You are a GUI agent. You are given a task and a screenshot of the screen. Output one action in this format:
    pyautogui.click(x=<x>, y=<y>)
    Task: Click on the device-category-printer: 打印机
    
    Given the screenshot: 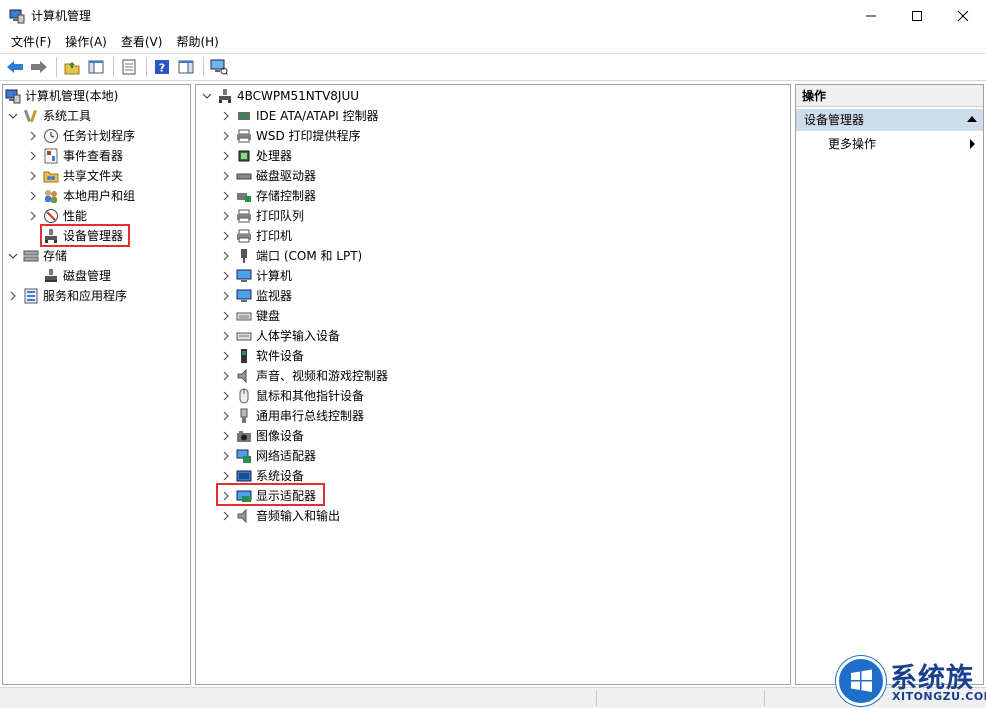 What is the action you would take?
    pyautogui.click(x=256, y=236)
    